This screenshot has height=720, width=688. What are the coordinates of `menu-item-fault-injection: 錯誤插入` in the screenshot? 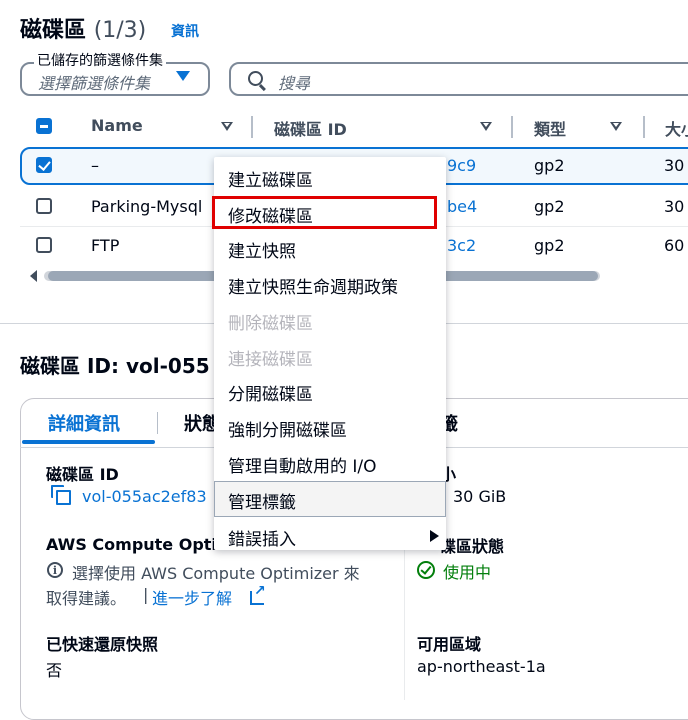 It's located at (262, 537).